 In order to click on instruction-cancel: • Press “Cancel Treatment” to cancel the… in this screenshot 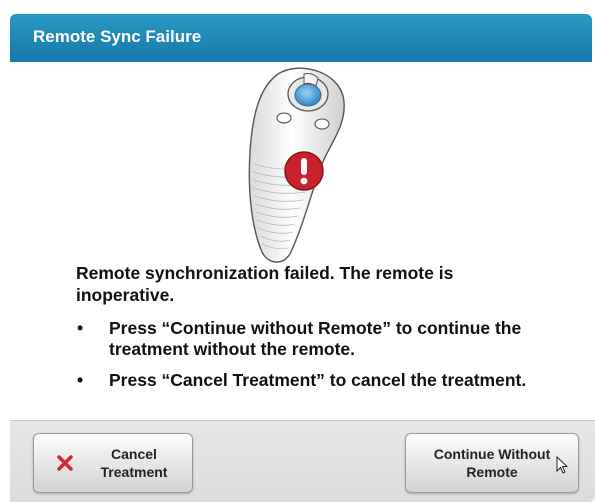, I will do `click(311, 380)`.